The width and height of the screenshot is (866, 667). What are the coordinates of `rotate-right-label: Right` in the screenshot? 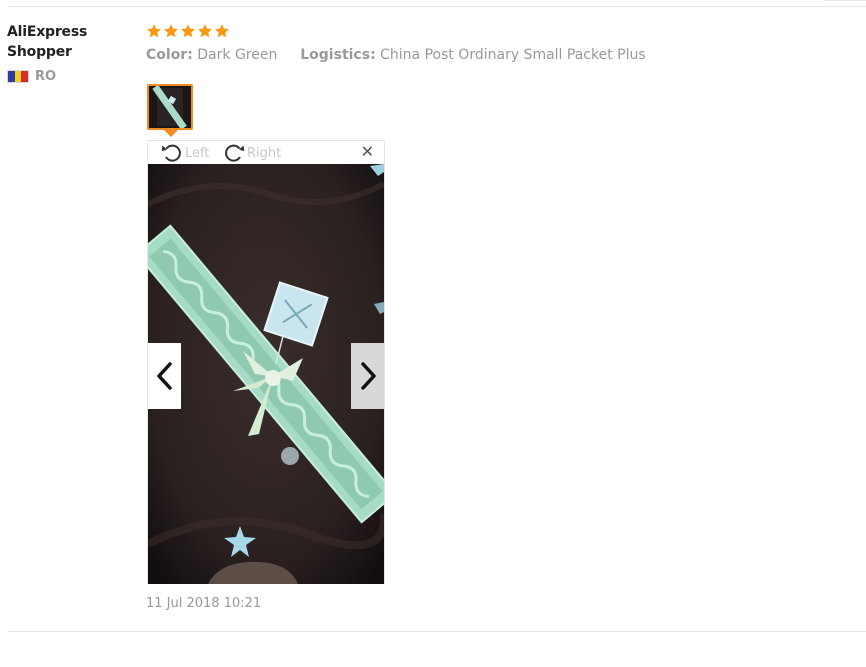 It's located at (264, 153).